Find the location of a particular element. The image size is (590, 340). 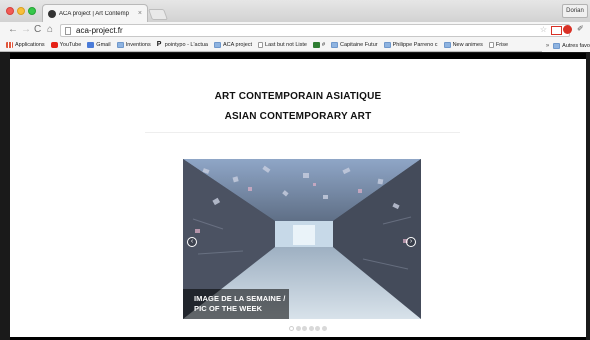

other-bookmarks: Autres favo is located at coordinates (571, 45).